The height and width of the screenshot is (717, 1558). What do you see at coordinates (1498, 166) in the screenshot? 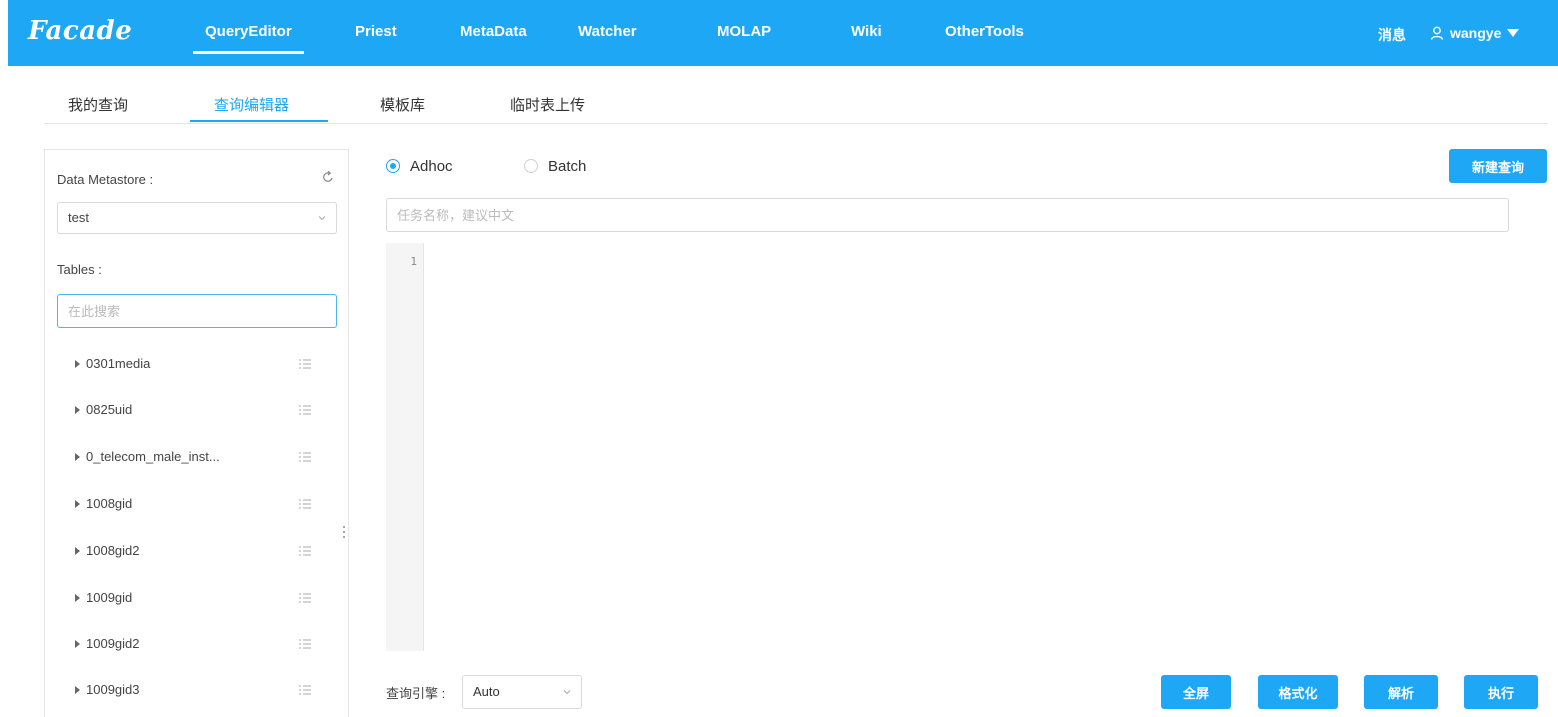
I see `new-query-button: 新建查询` at bounding box center [1498, 166].